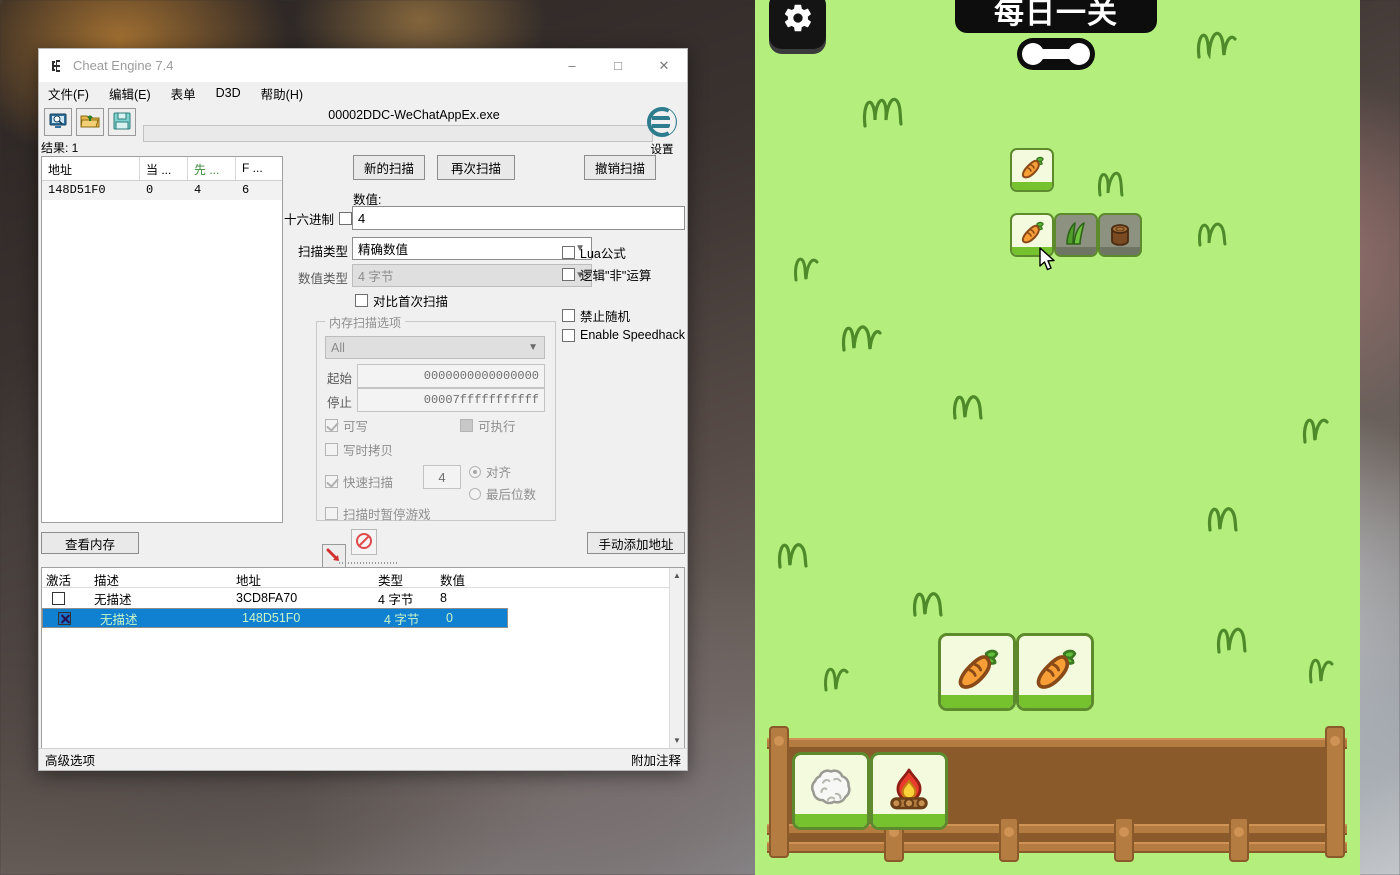 Image resolution: width=1400 pixels, height=875 pixels. What do you see at coordinates (331, 425) in the screenshot?
I see `writable-box` at bounding box center [331, 425].